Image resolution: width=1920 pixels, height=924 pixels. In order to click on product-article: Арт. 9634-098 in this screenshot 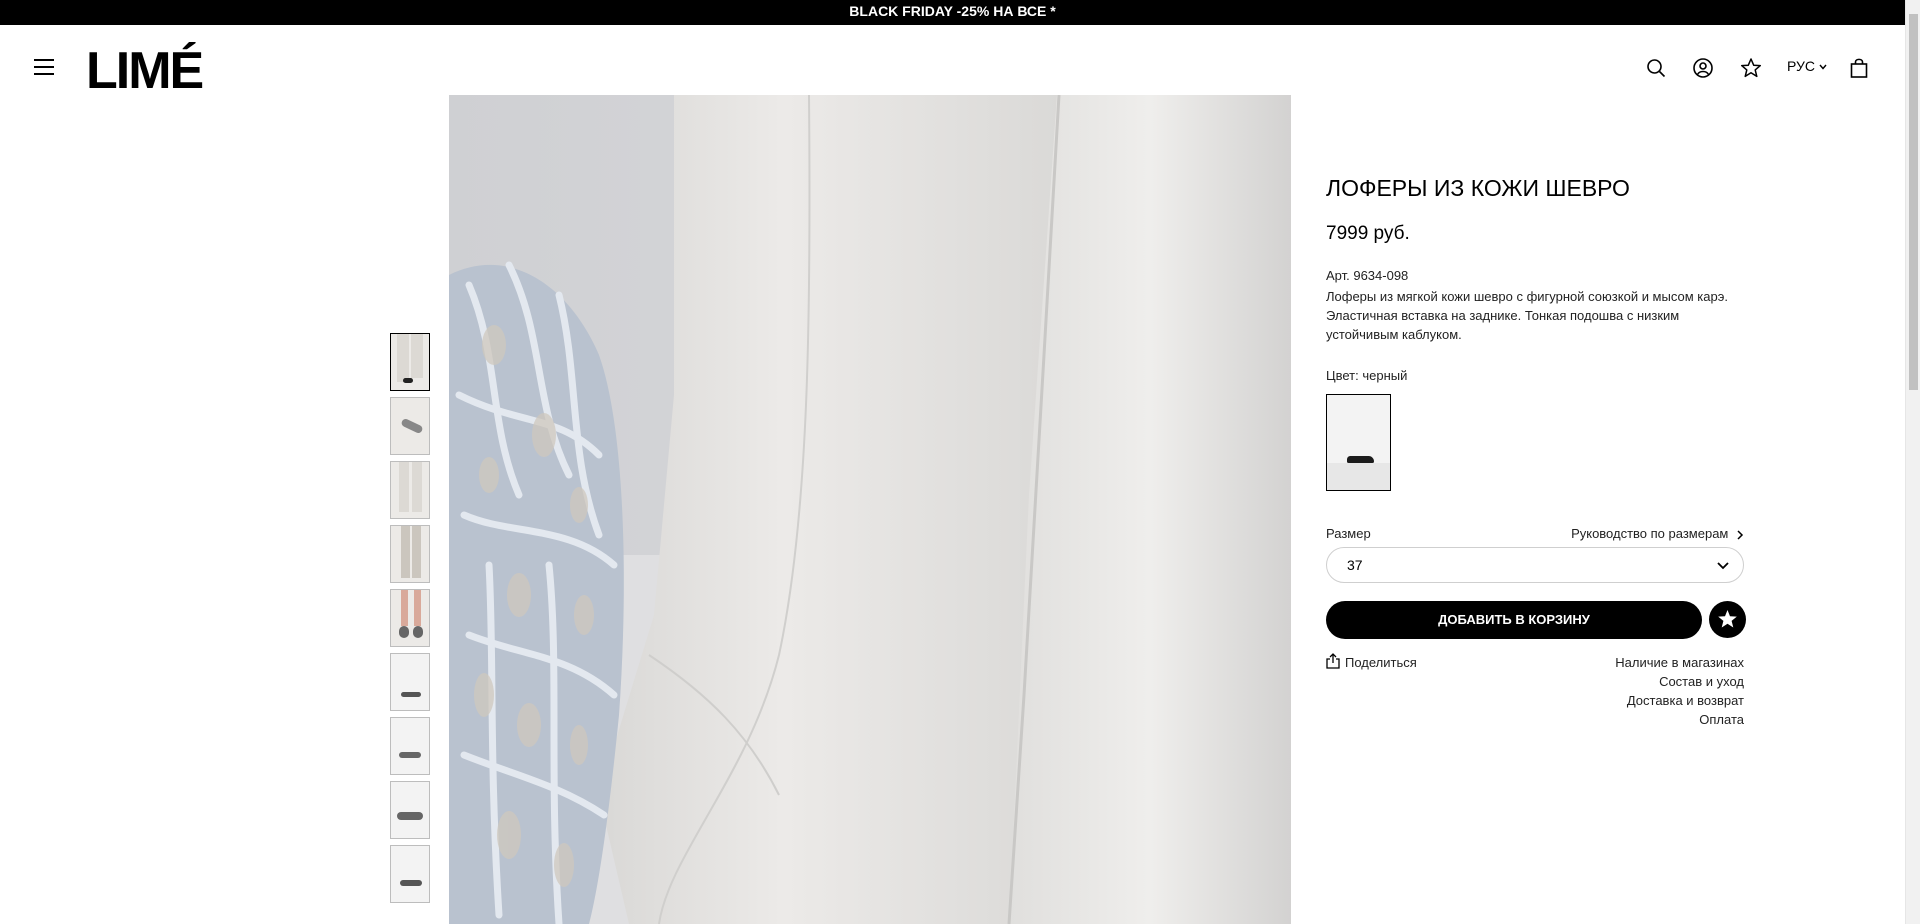, I will do `click(1367, 275)`.